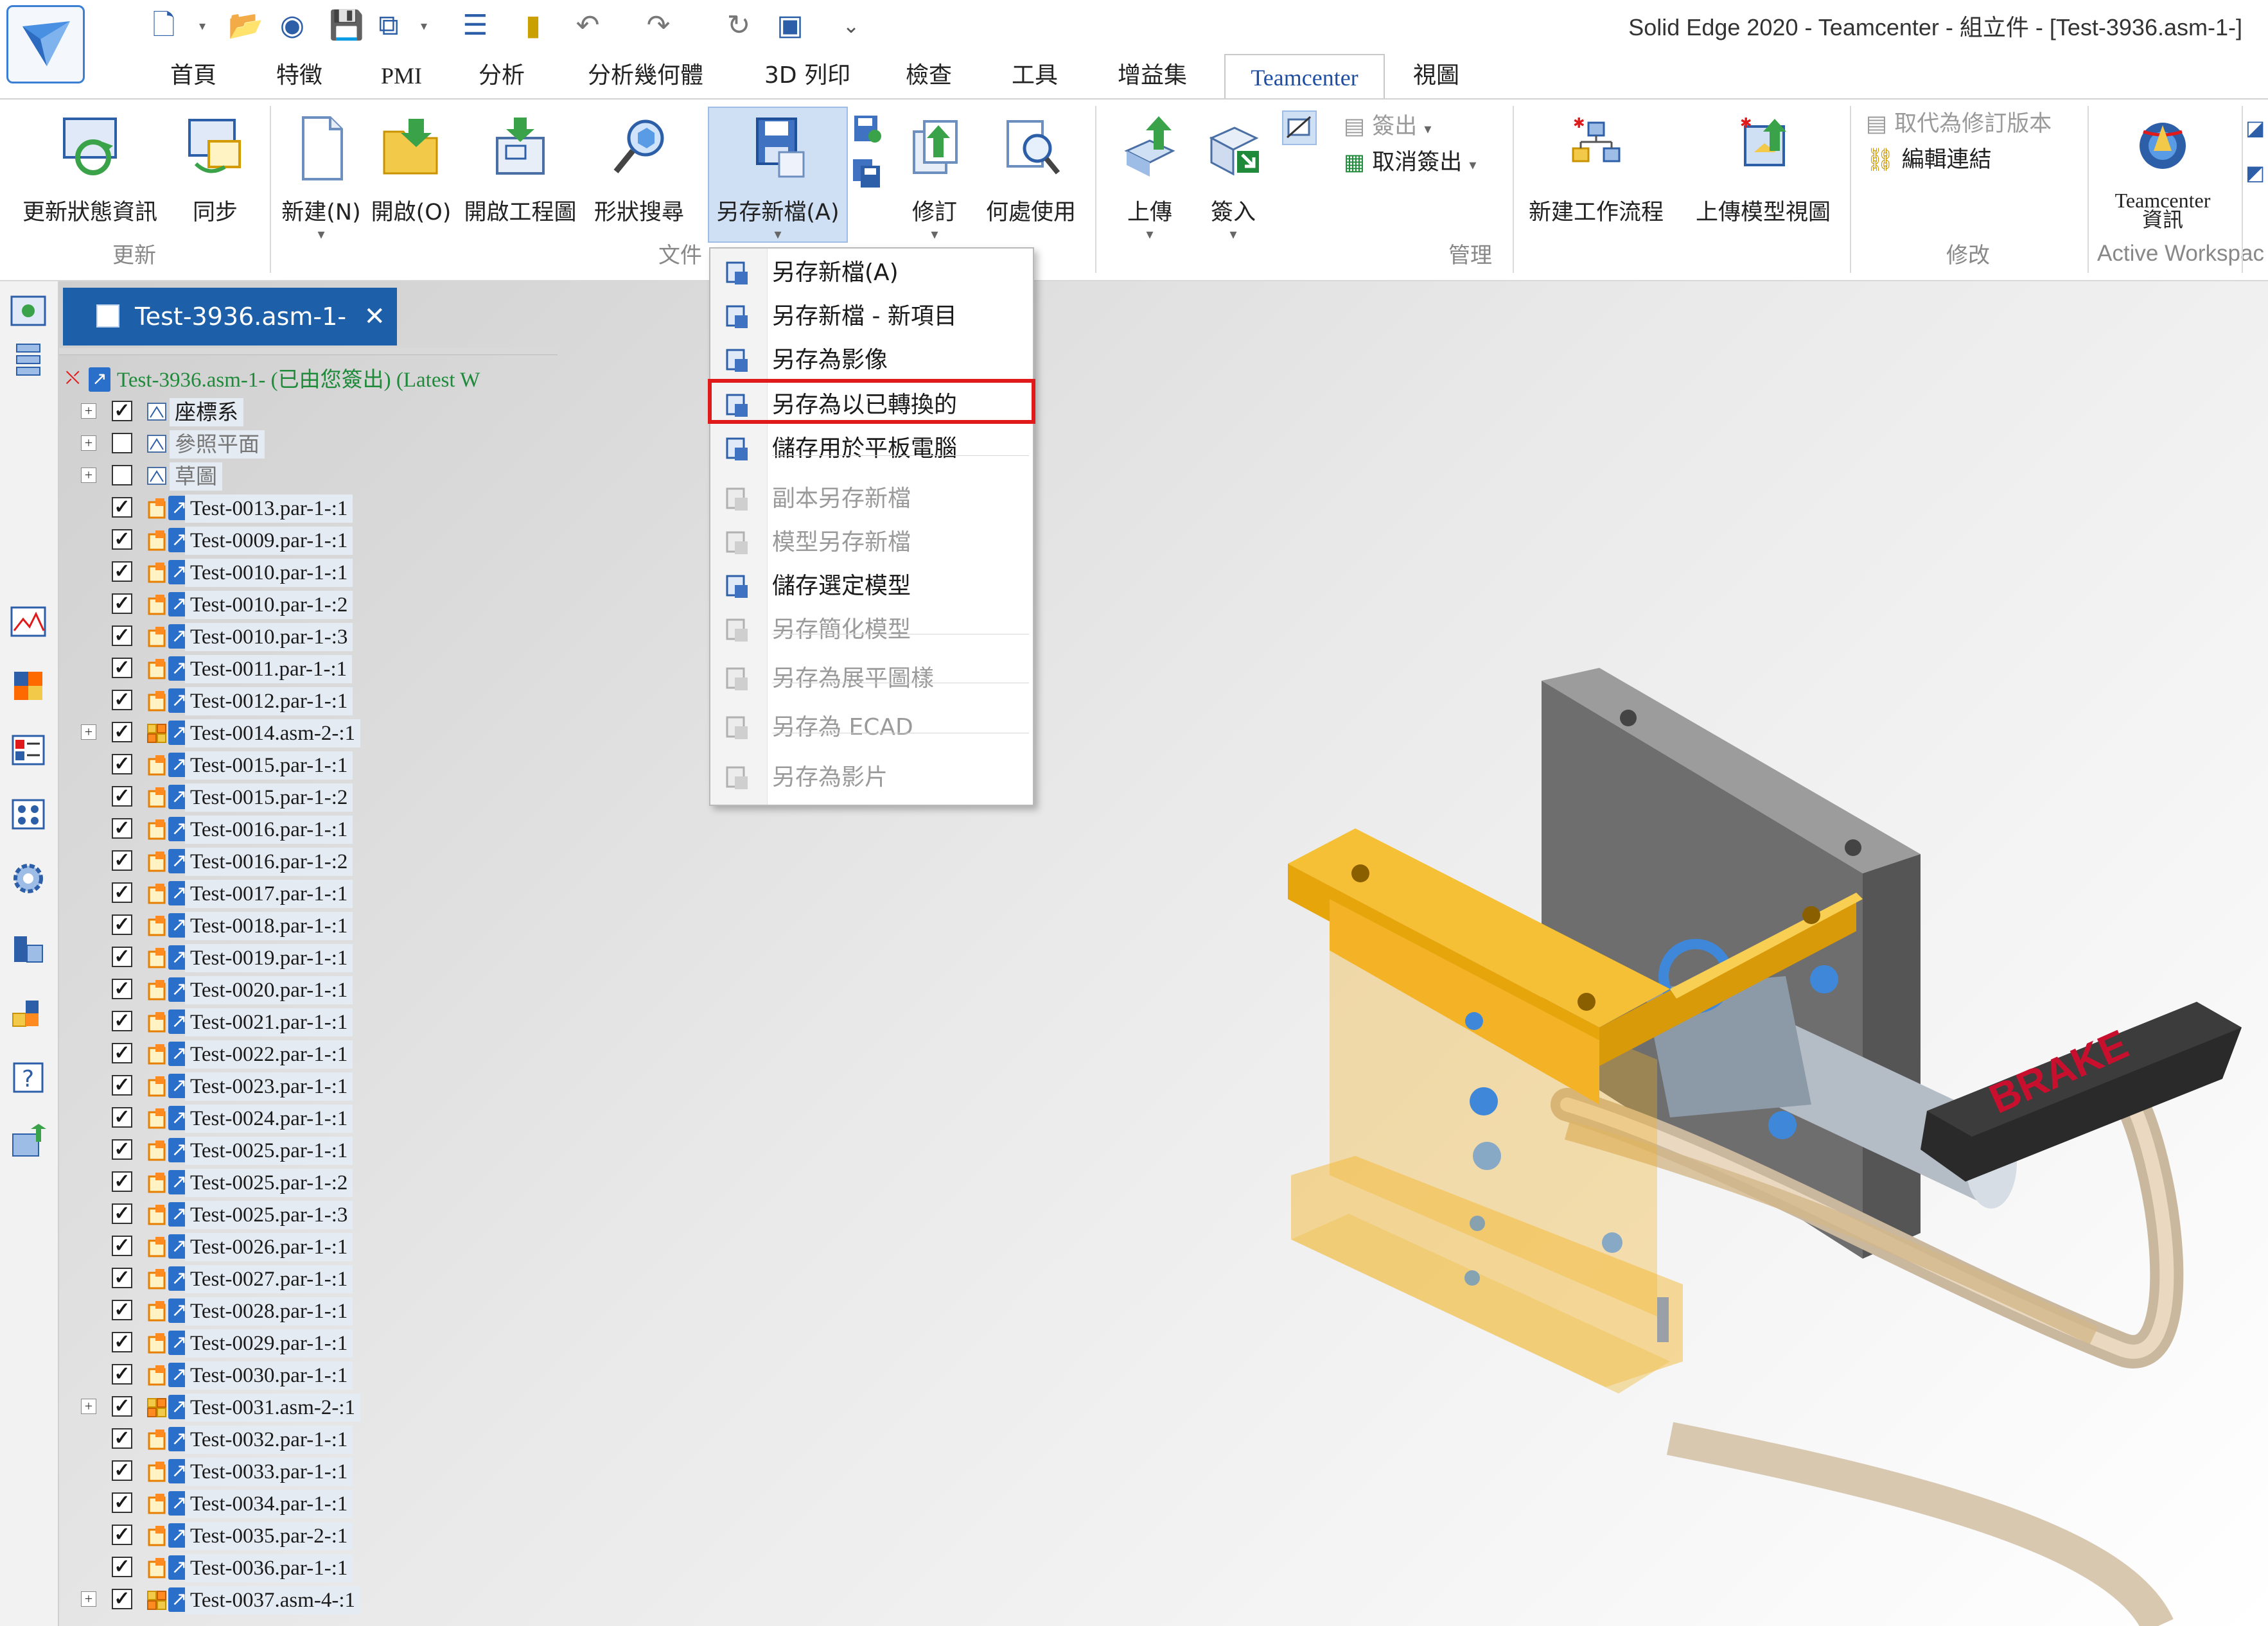 Image resolution: width=2268 pixels, height=1626 pixels. I want to click on document-tab: Test-3936.asm-1- ✕, so click(230, 316).